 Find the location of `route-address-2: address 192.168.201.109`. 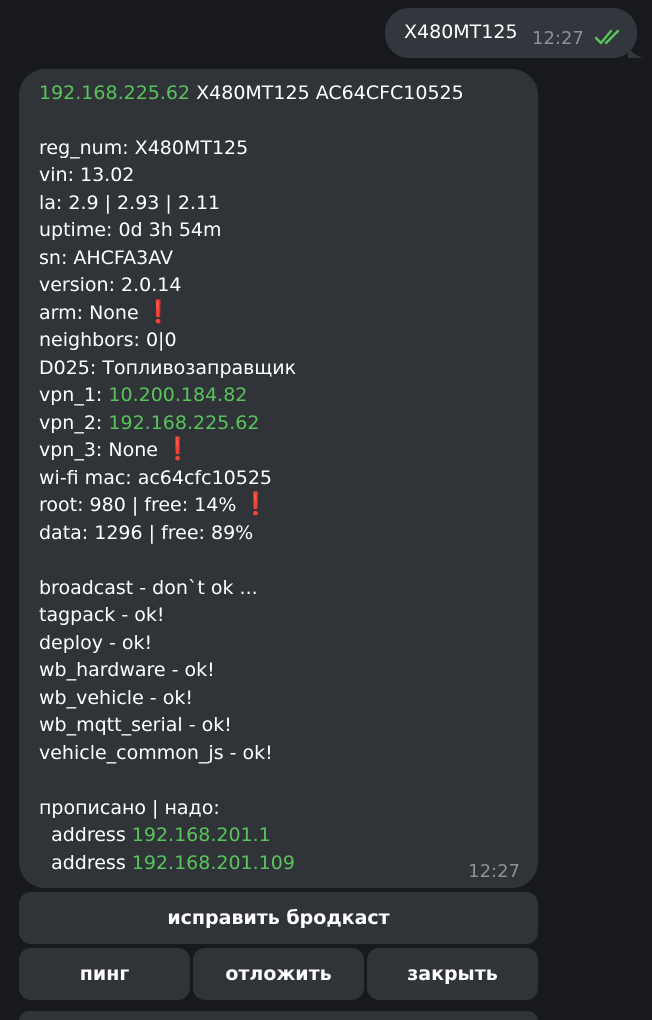

route-address-2: address 192.168.201.109 is located at coordinates (167, 863).